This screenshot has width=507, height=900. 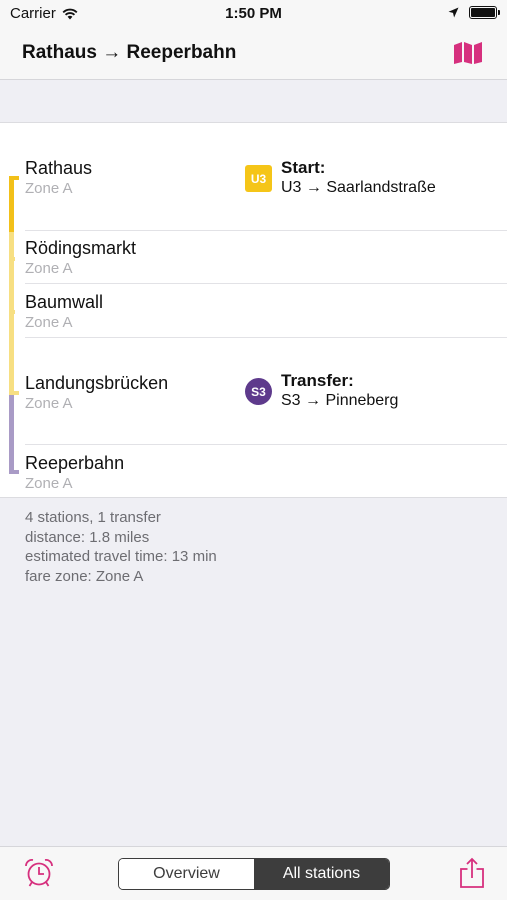 I want to click on leg-title: Transfer:, so click(x=317, y=380).